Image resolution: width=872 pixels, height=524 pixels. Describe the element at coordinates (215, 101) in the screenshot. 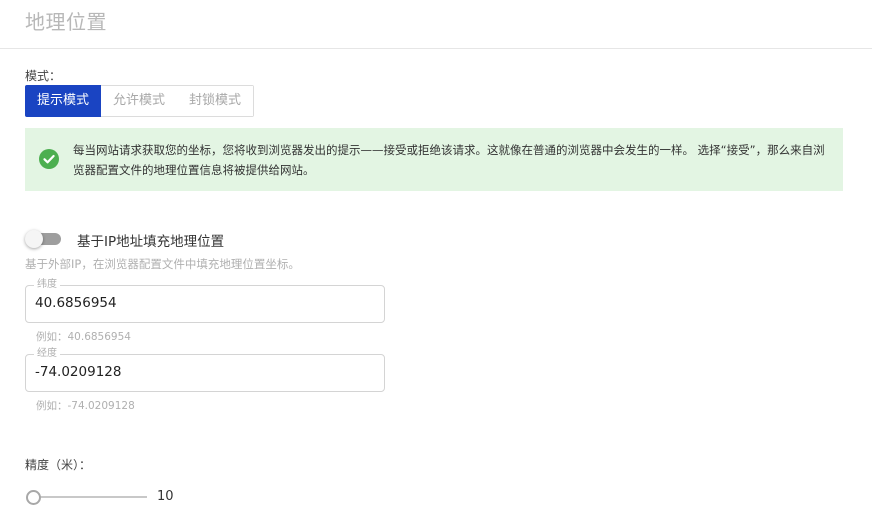

I see `mode-option-block: 封锁模式` at that location.